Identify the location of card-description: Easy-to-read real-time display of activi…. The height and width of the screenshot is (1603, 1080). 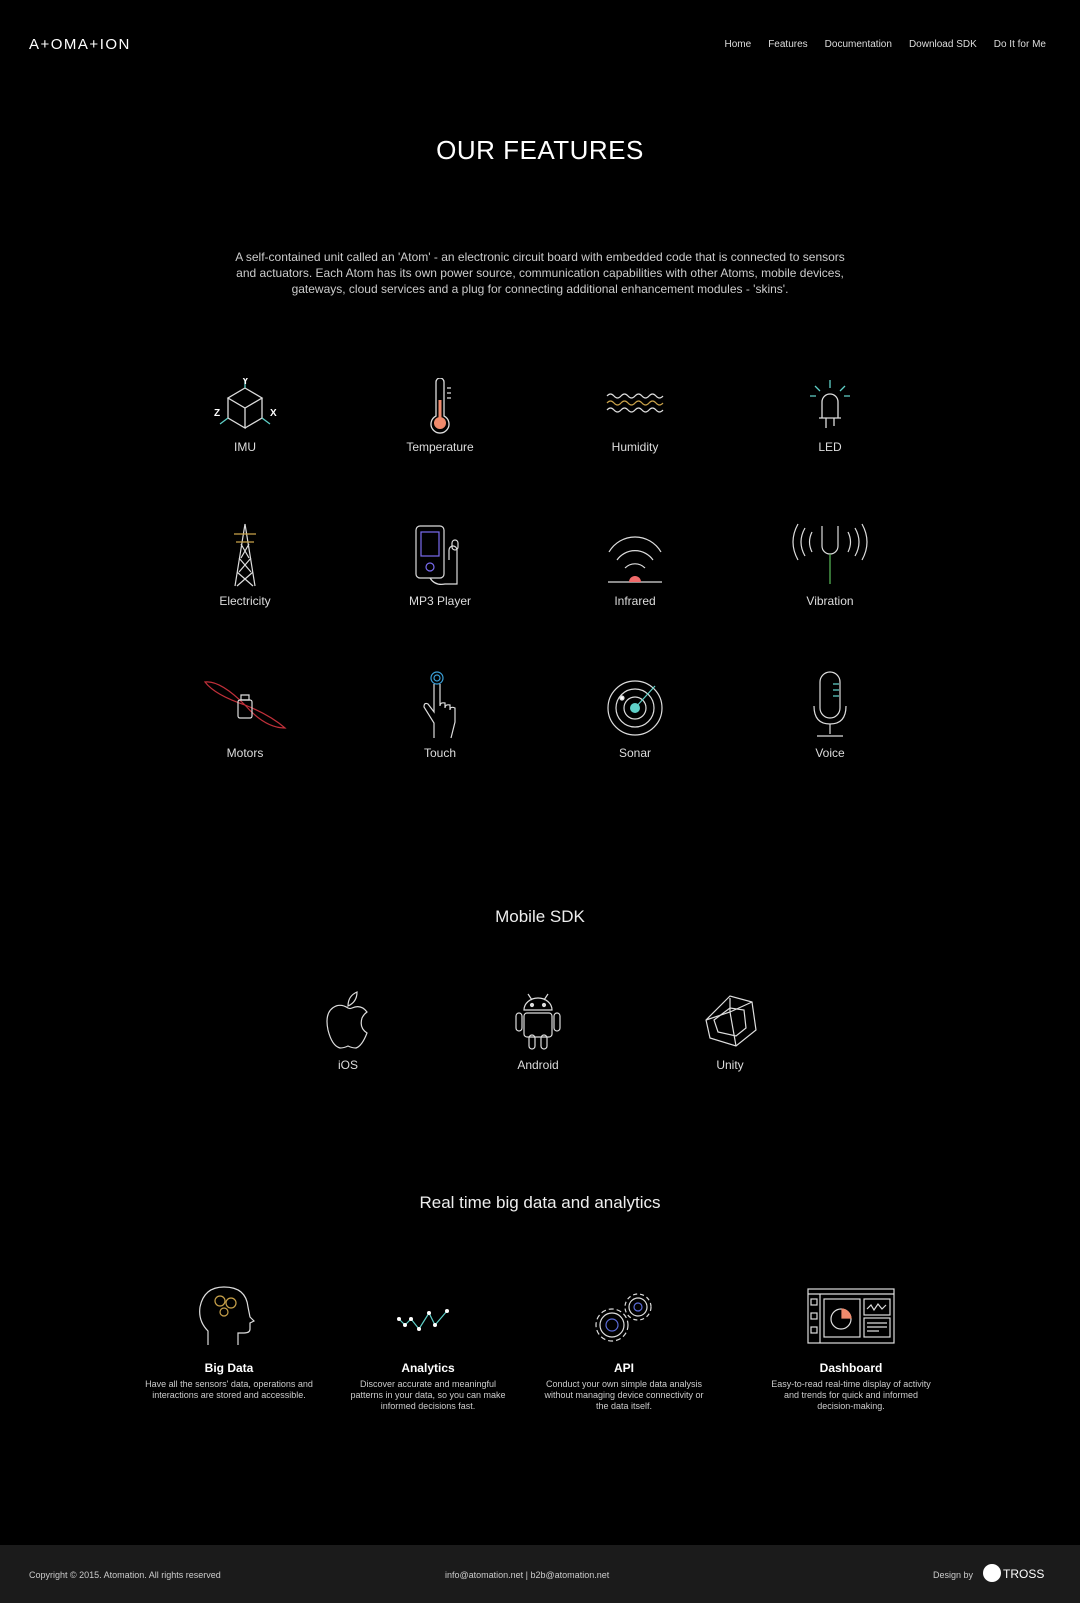
(851, 1395).